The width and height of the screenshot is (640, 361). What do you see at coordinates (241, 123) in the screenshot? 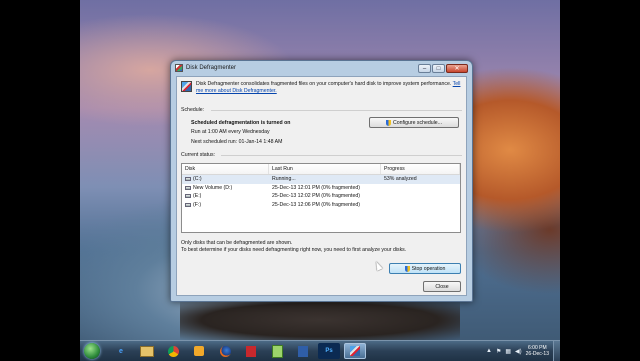
I see `schedule-status: Scheduled defragmentation is turned on` at bounding box center [241, 123].